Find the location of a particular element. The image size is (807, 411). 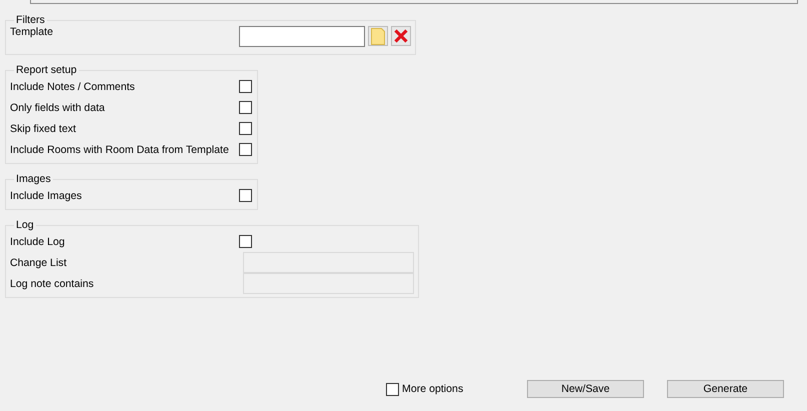

generate-button: Generate is located at coordinates (725, 389).